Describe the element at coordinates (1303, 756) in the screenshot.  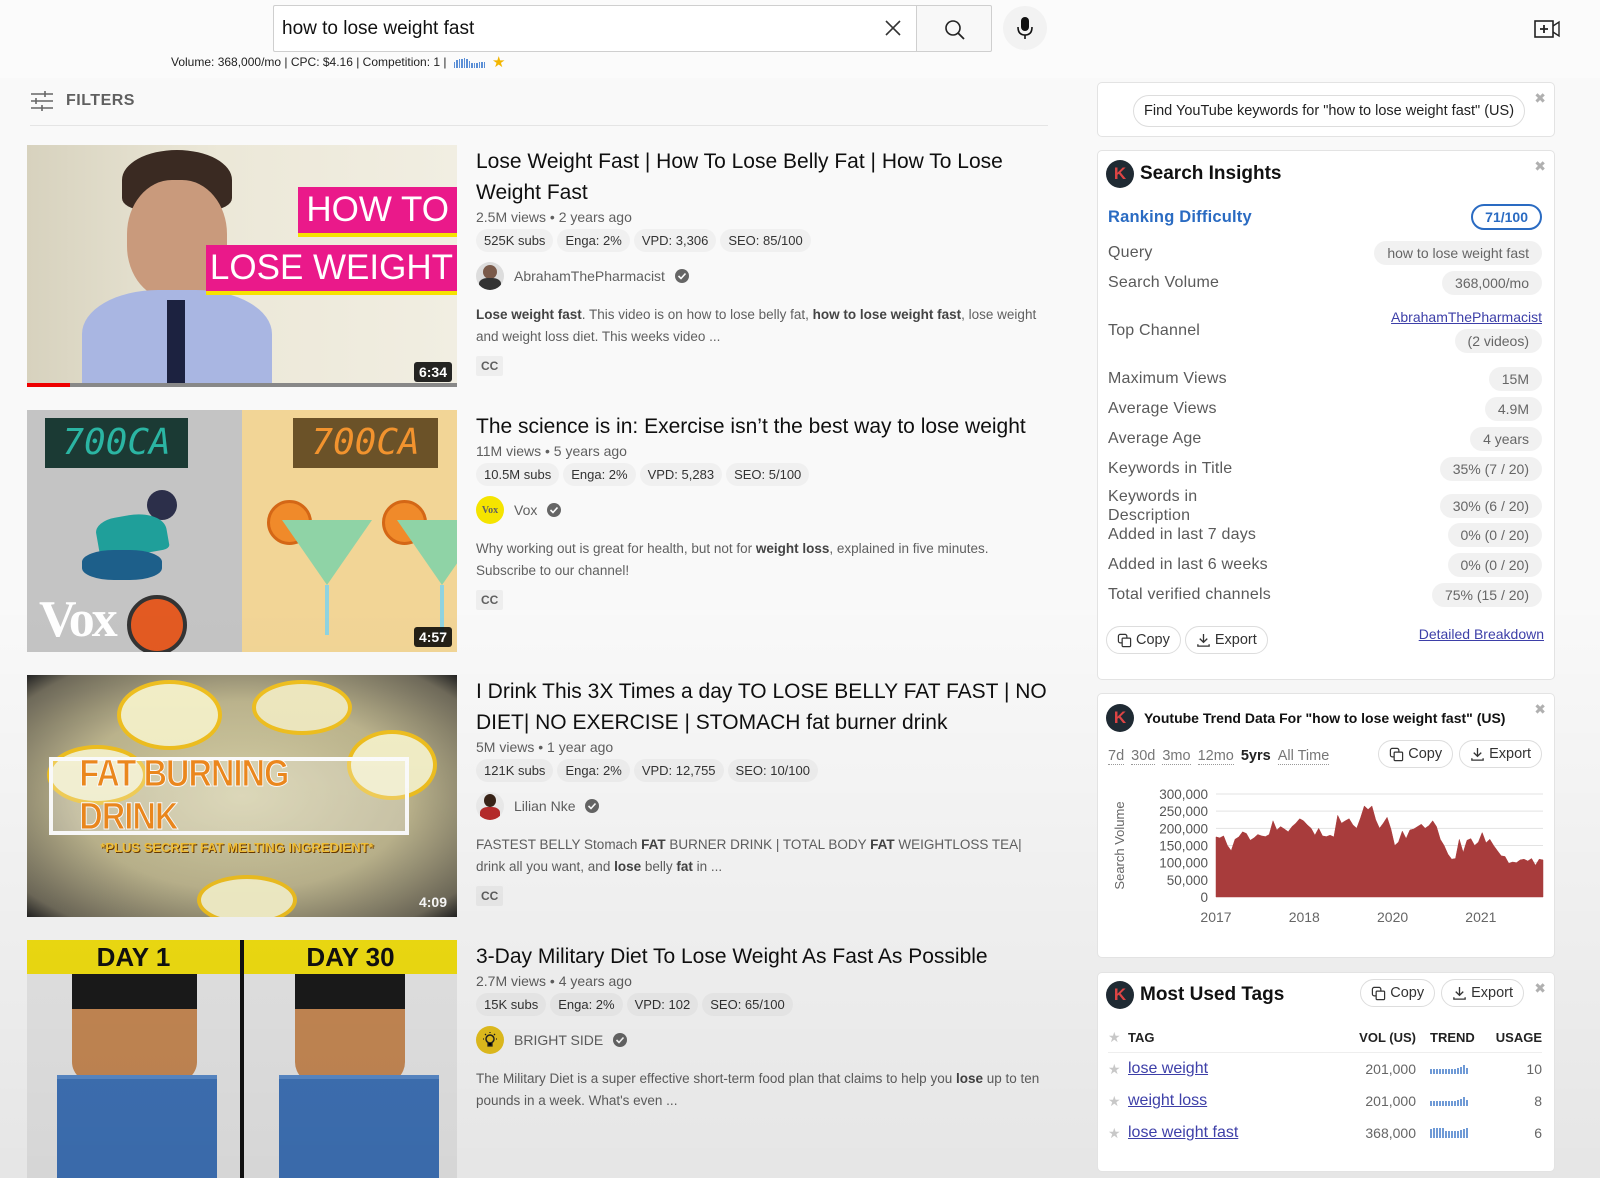
I see `range-option: All Time` at that location.